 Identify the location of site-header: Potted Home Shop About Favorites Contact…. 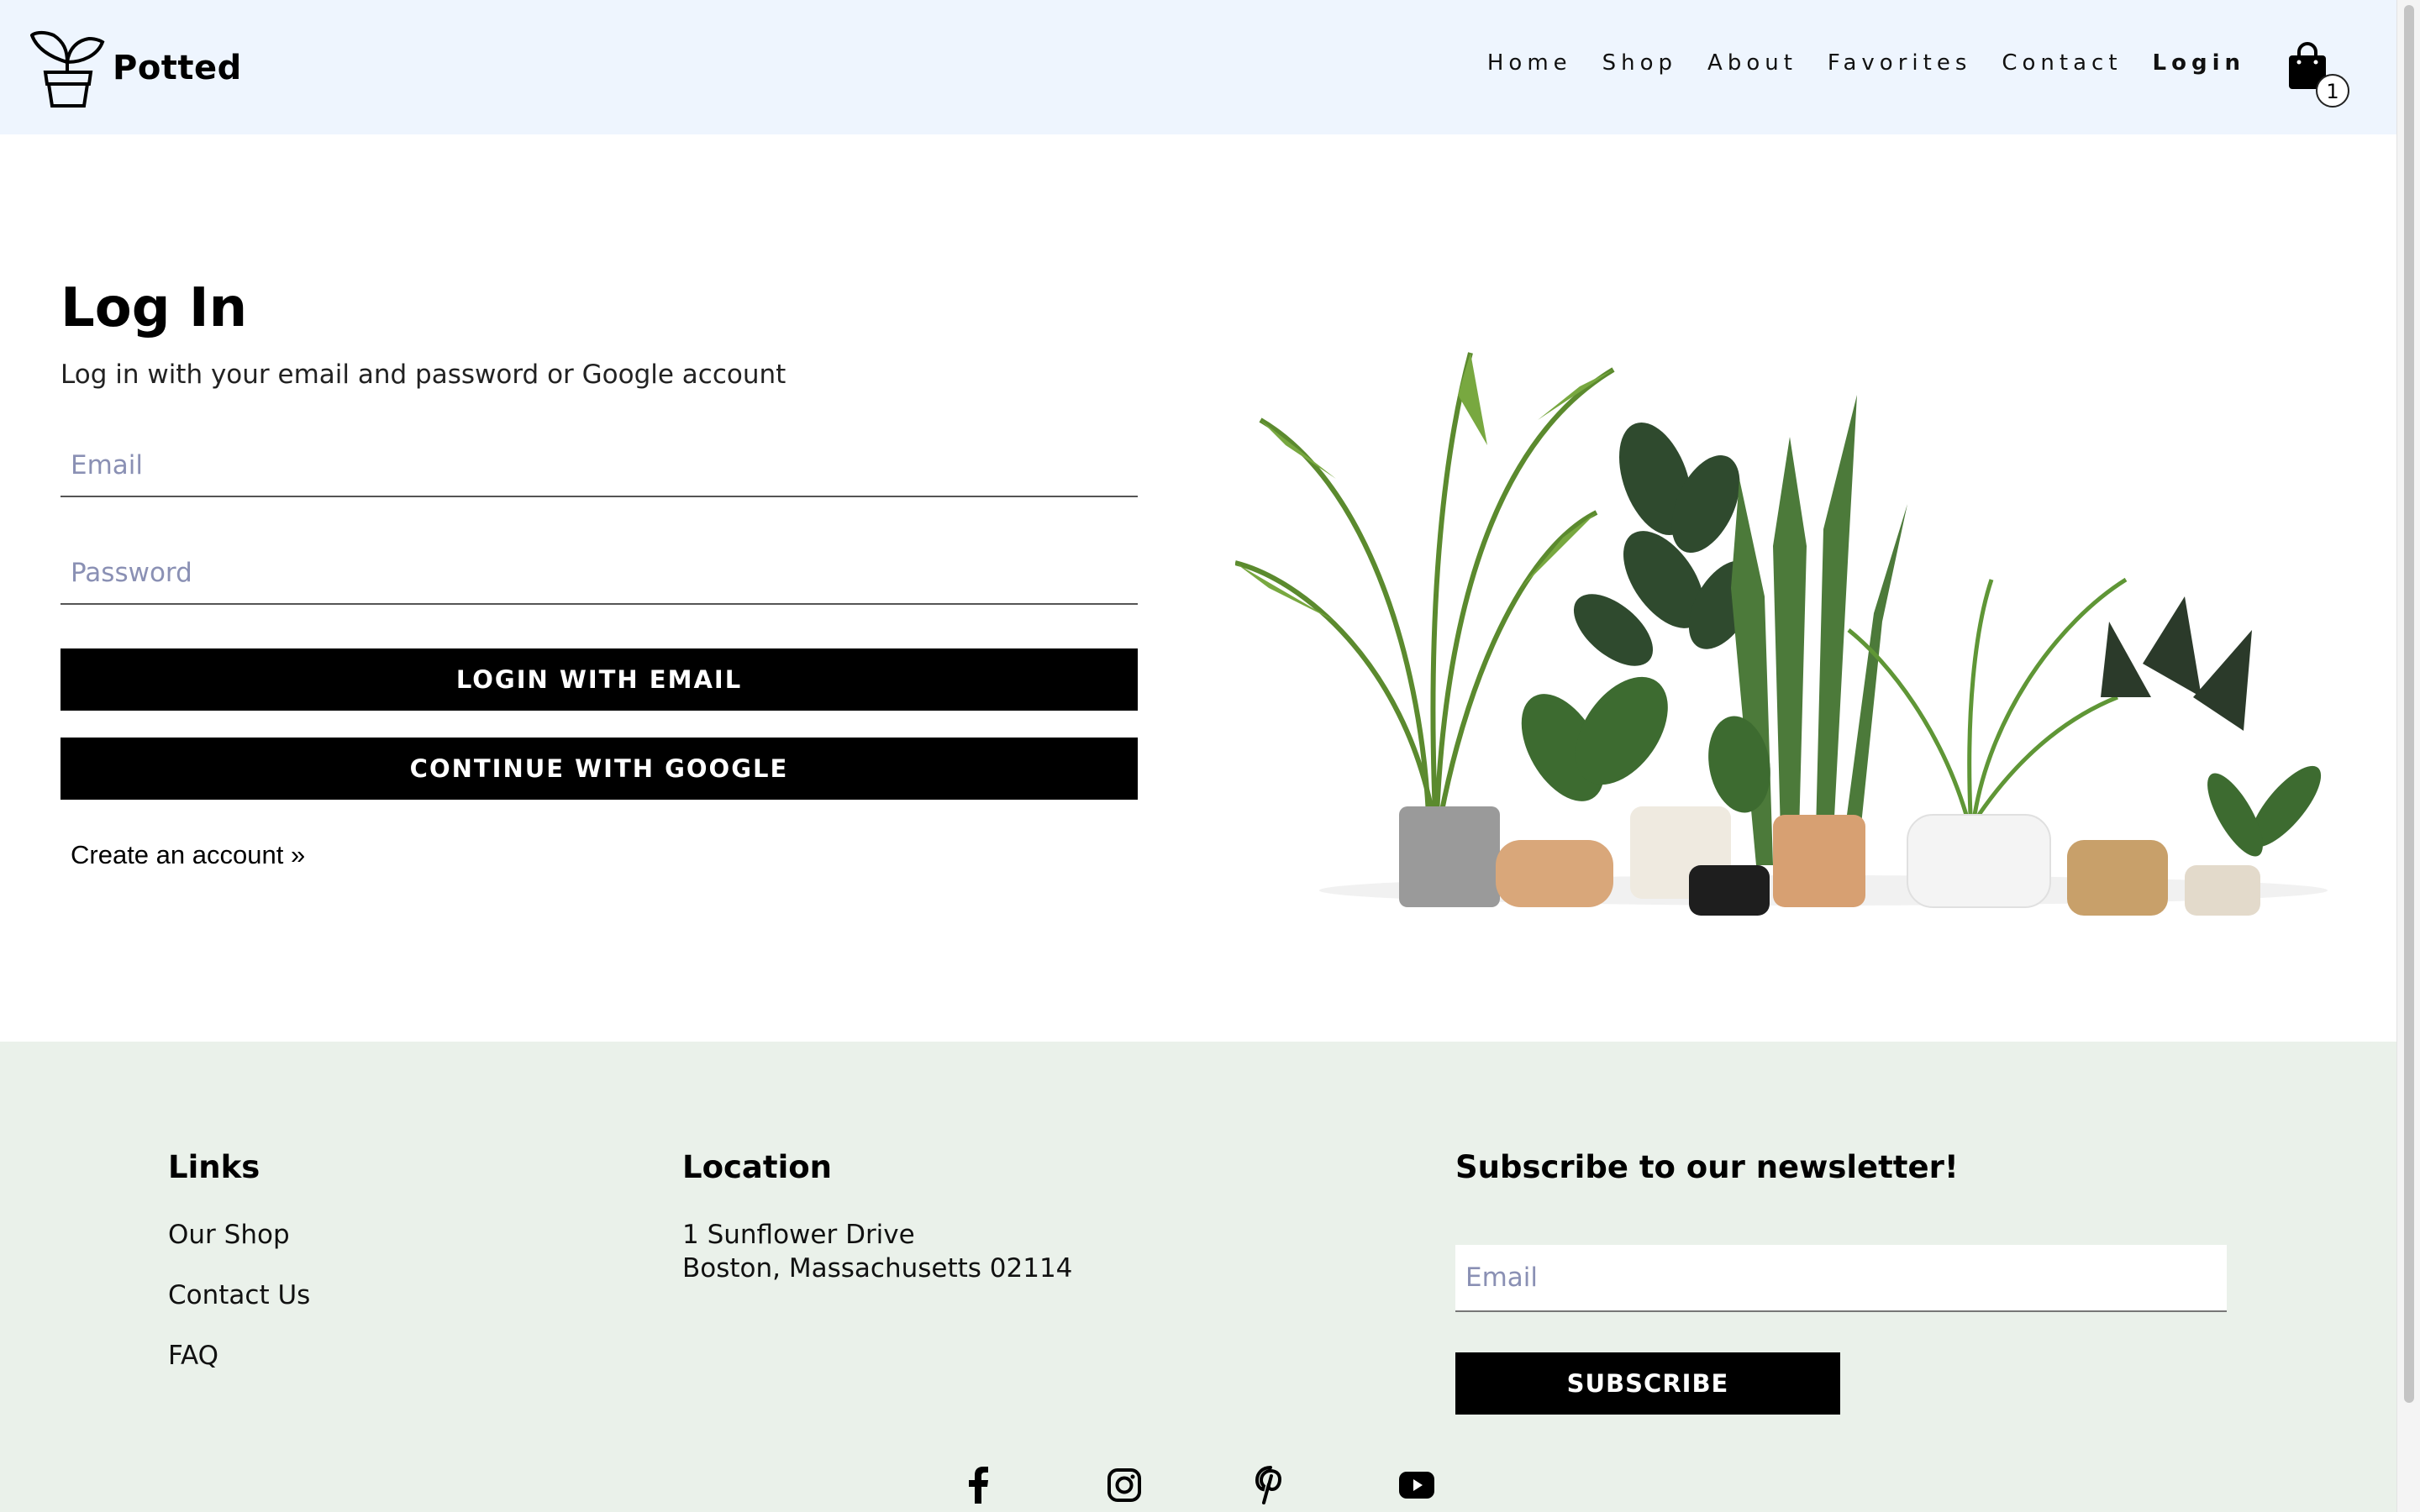
(1198, 67).